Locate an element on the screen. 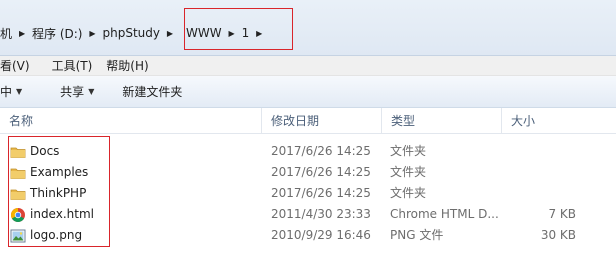 The width and height of the screenshot is (616, 263). column-header-size: 大小 is located at coordinates (559, 121).